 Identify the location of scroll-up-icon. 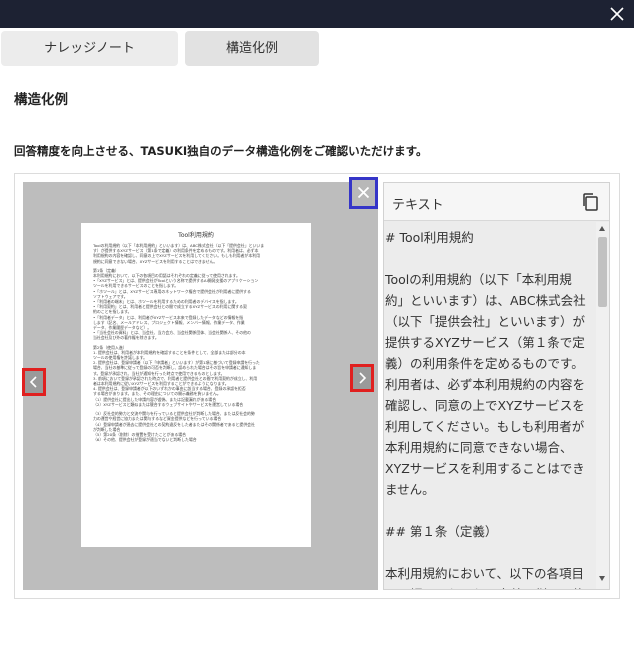
(602, 228).